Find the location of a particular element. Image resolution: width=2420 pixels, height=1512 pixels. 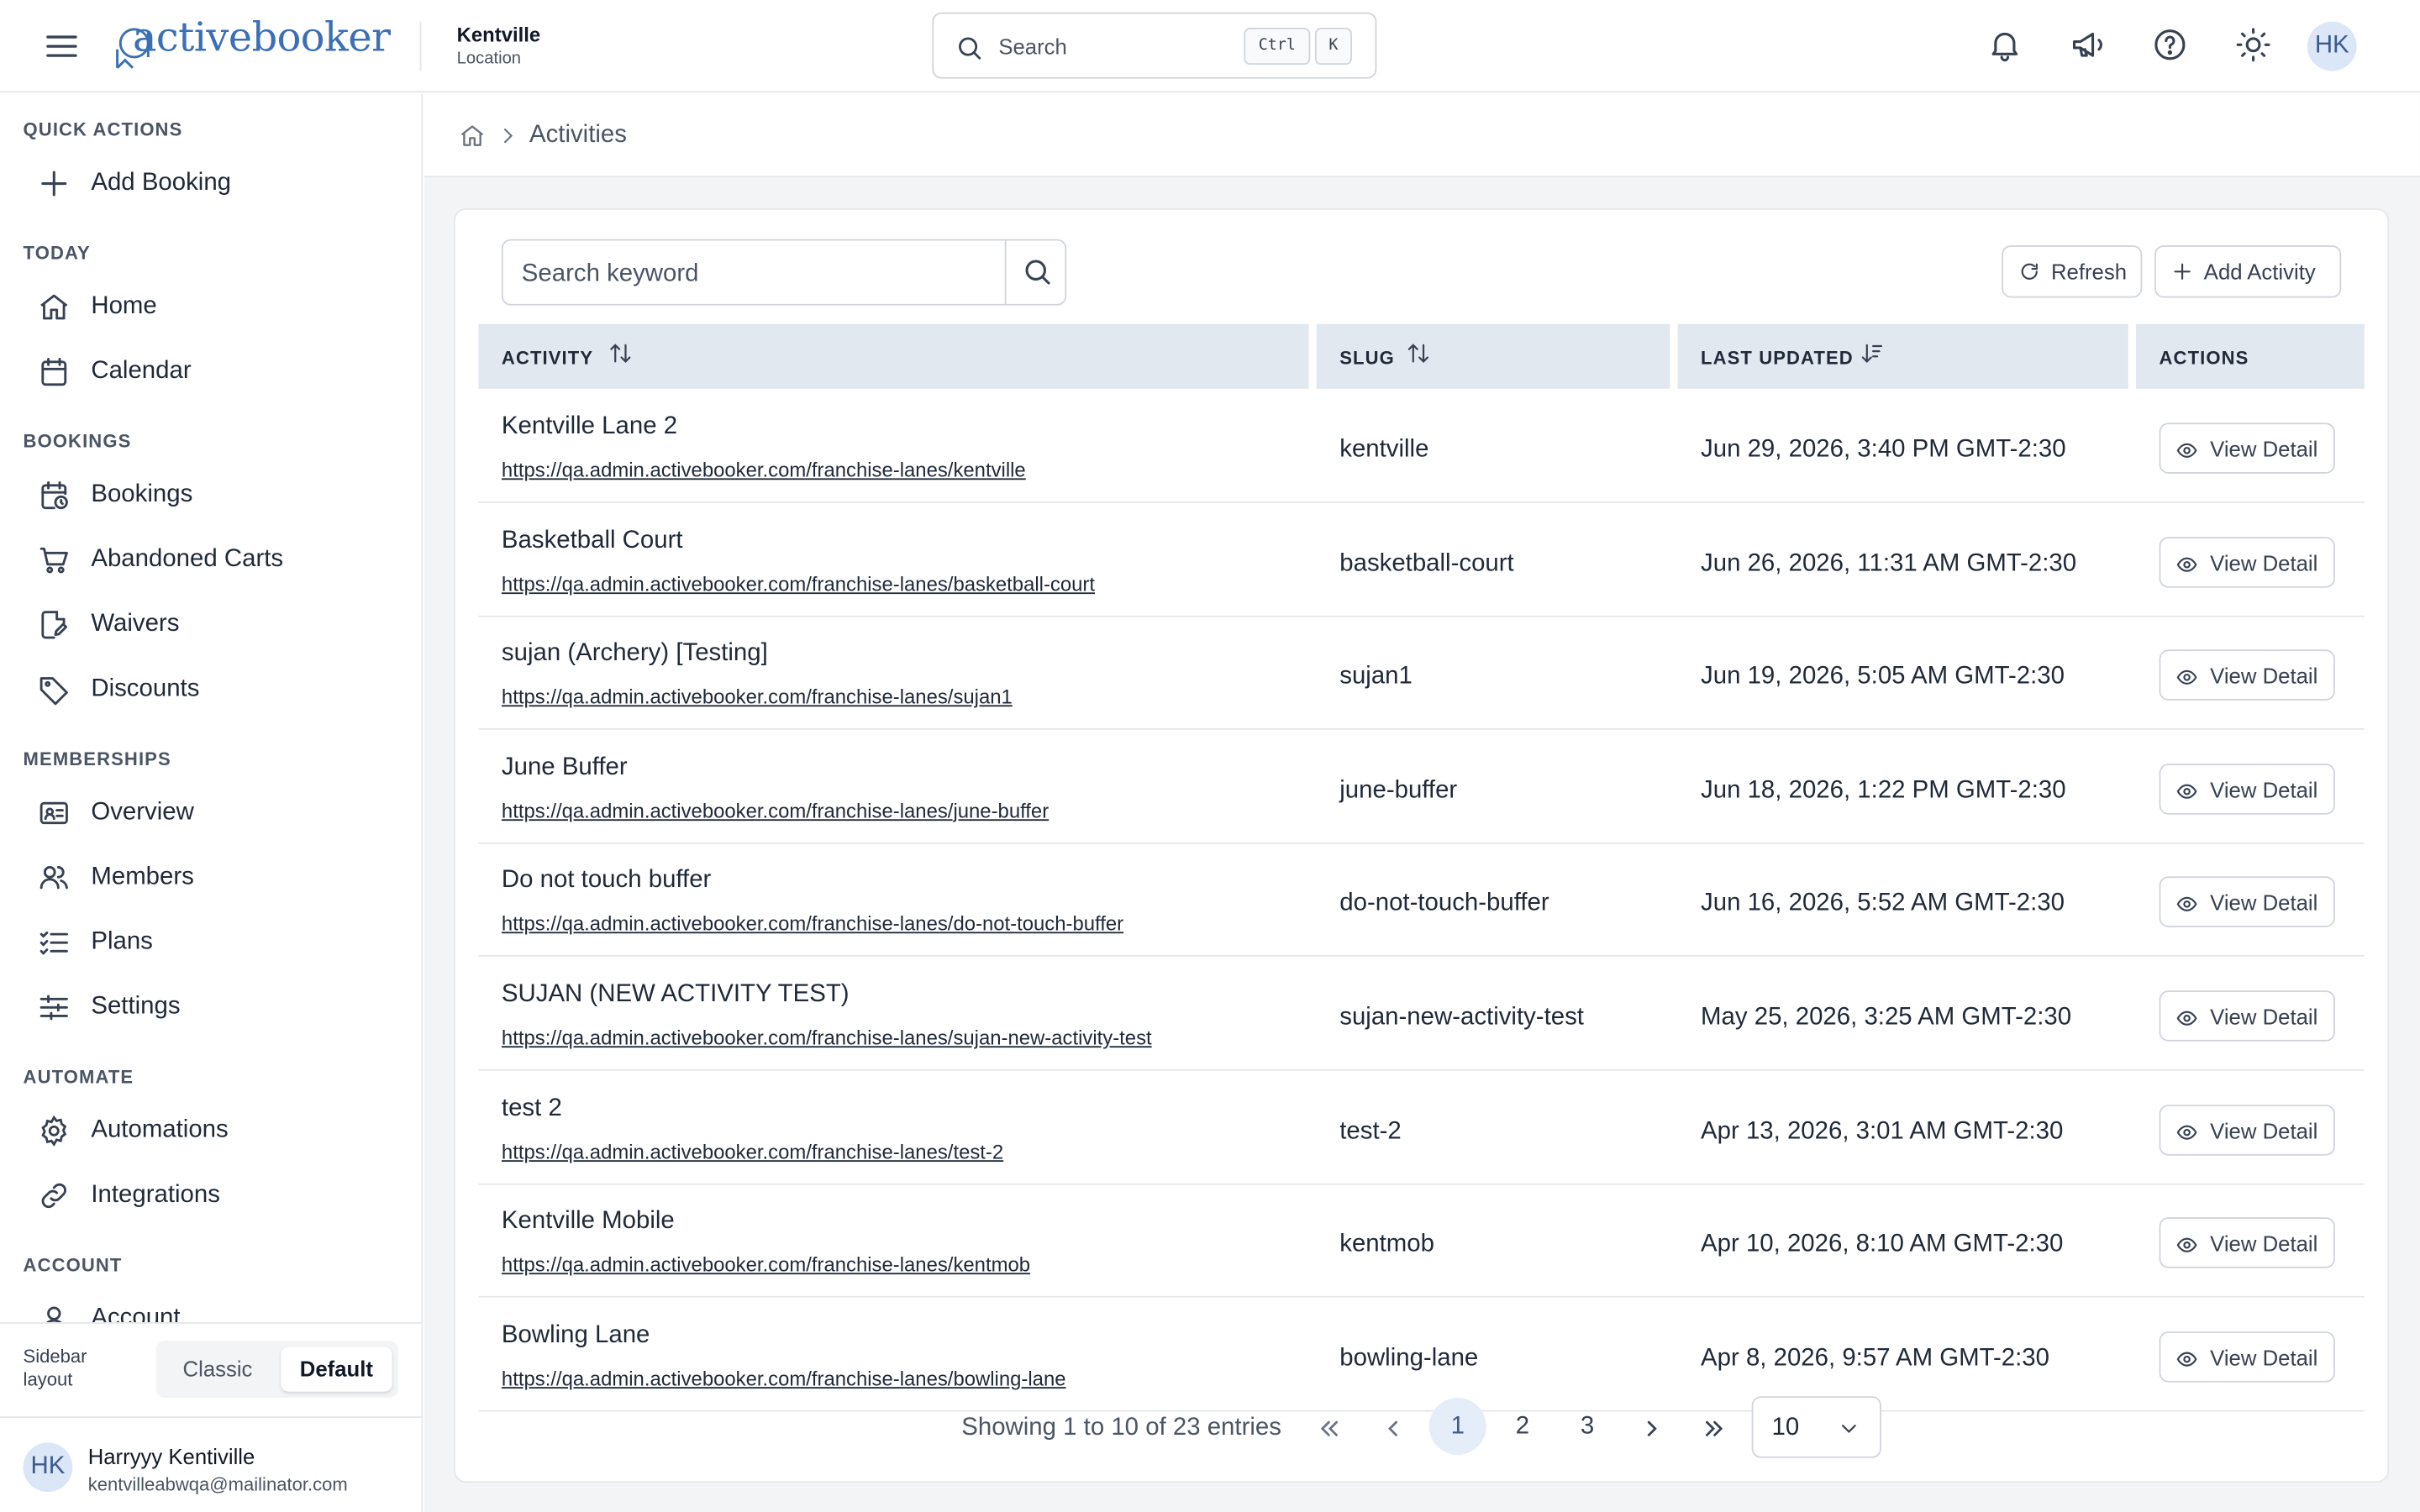

sidebar-item-home: Home is located at coordinates (214, 309).